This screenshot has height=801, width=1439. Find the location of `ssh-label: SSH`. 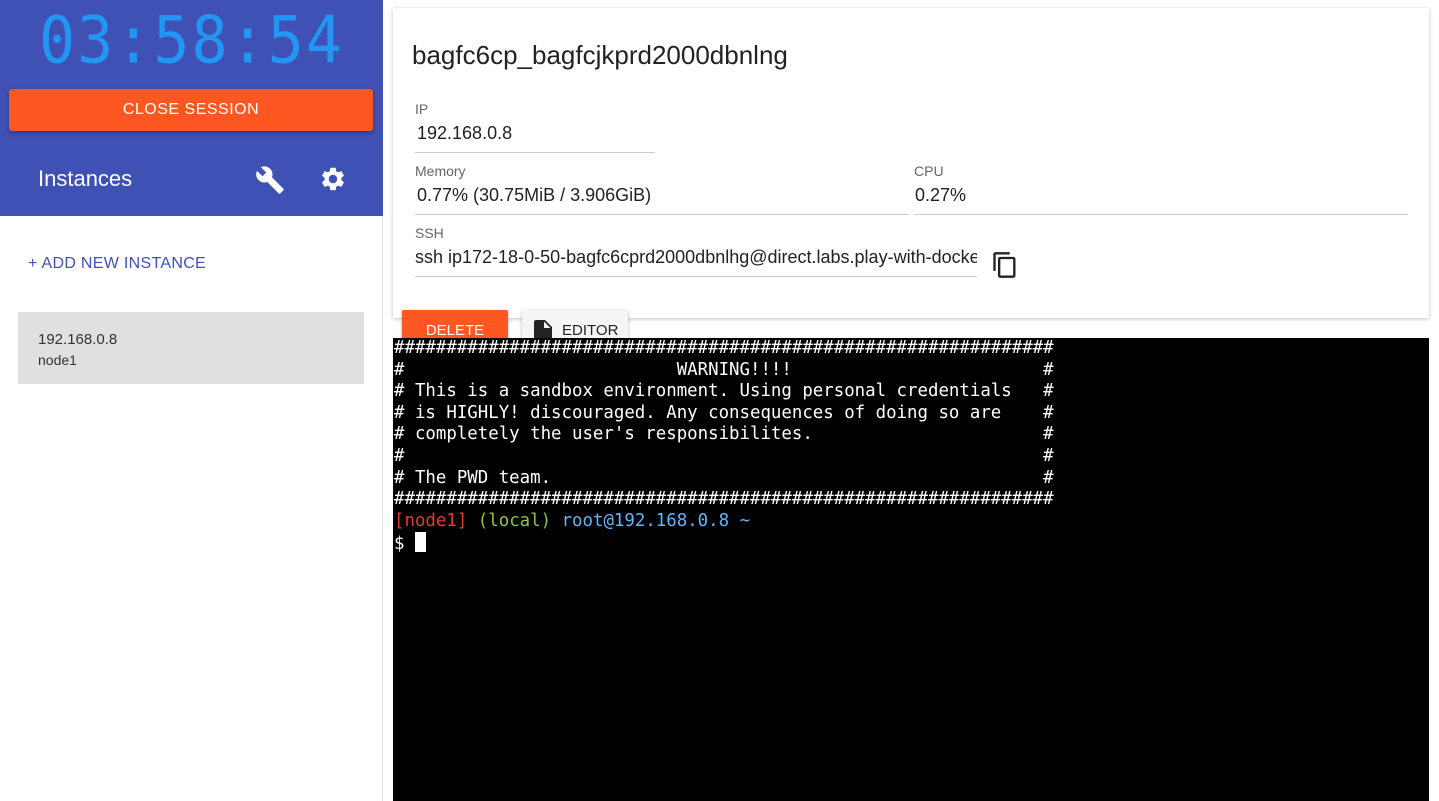

ssh-label: SSH is located at coordinates (429, 233).